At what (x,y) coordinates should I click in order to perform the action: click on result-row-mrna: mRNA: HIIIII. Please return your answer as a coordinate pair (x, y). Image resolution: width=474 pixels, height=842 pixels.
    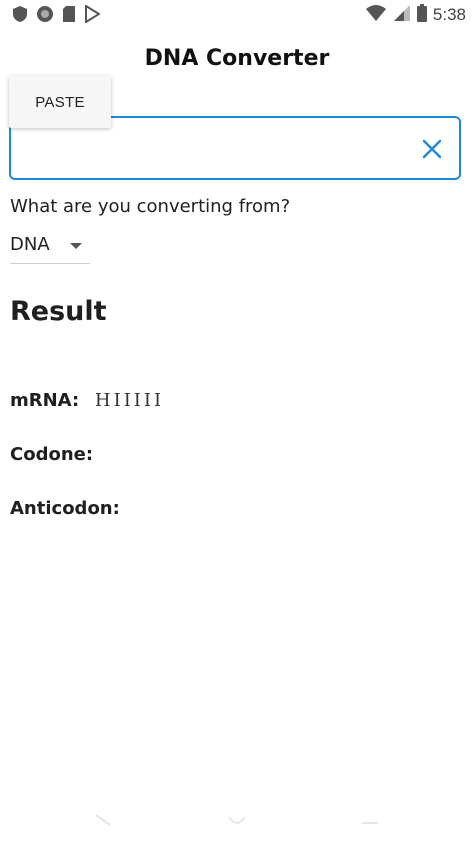
    Looking at the image, I should click on (87, 400).